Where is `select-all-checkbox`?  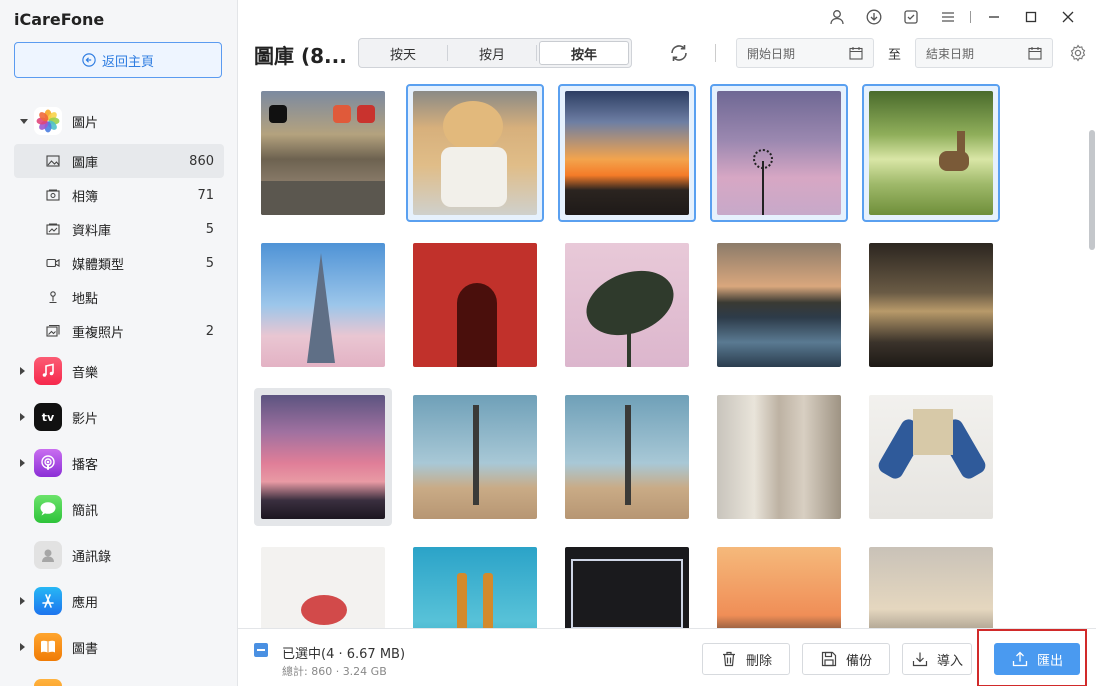 select-all-checkbox is located at coordinates (261, 650).